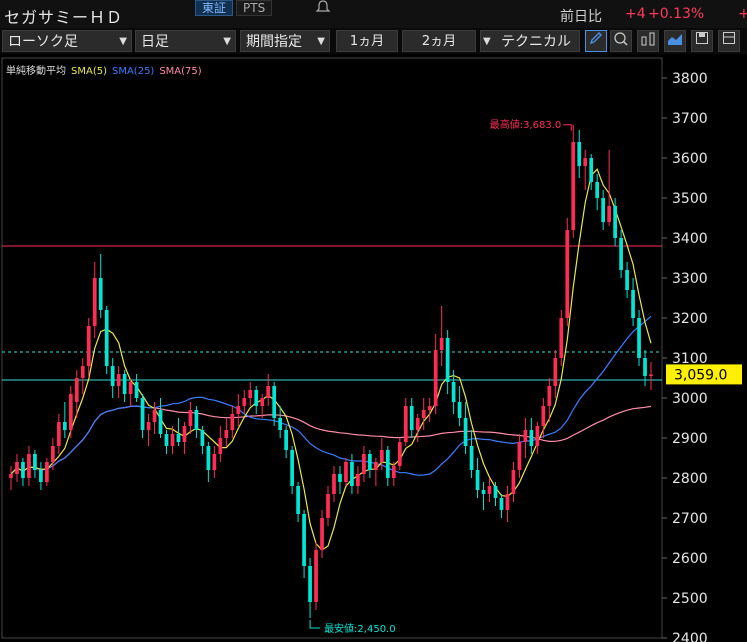  I want to click on change-label: 前日比, so click(581, 17).